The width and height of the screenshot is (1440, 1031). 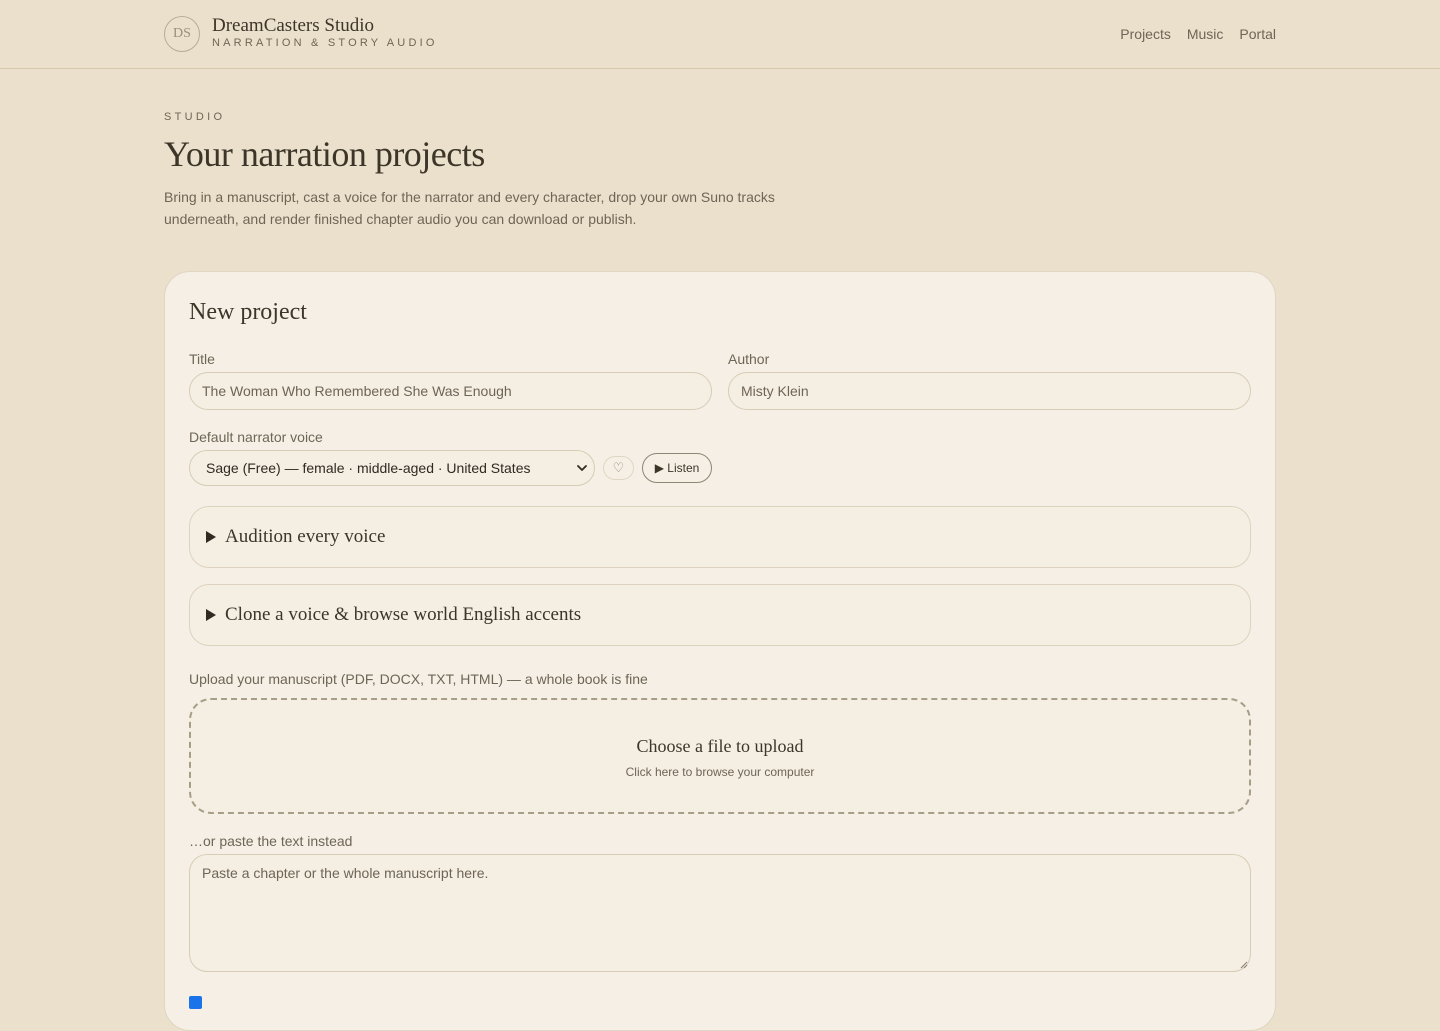 I want to click on page-title: Your narration projects, so click(x=324, y=154).